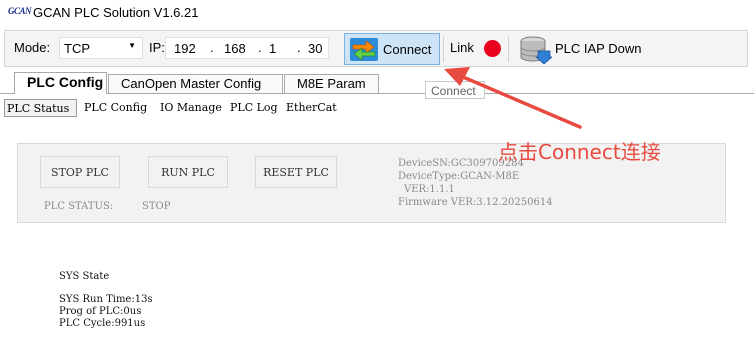 This screenshot has width=754, height=345. Describe the element at coordinates (579, 152) in the screenshot. I see `annotation-text: 点击Connect连接` at that location.